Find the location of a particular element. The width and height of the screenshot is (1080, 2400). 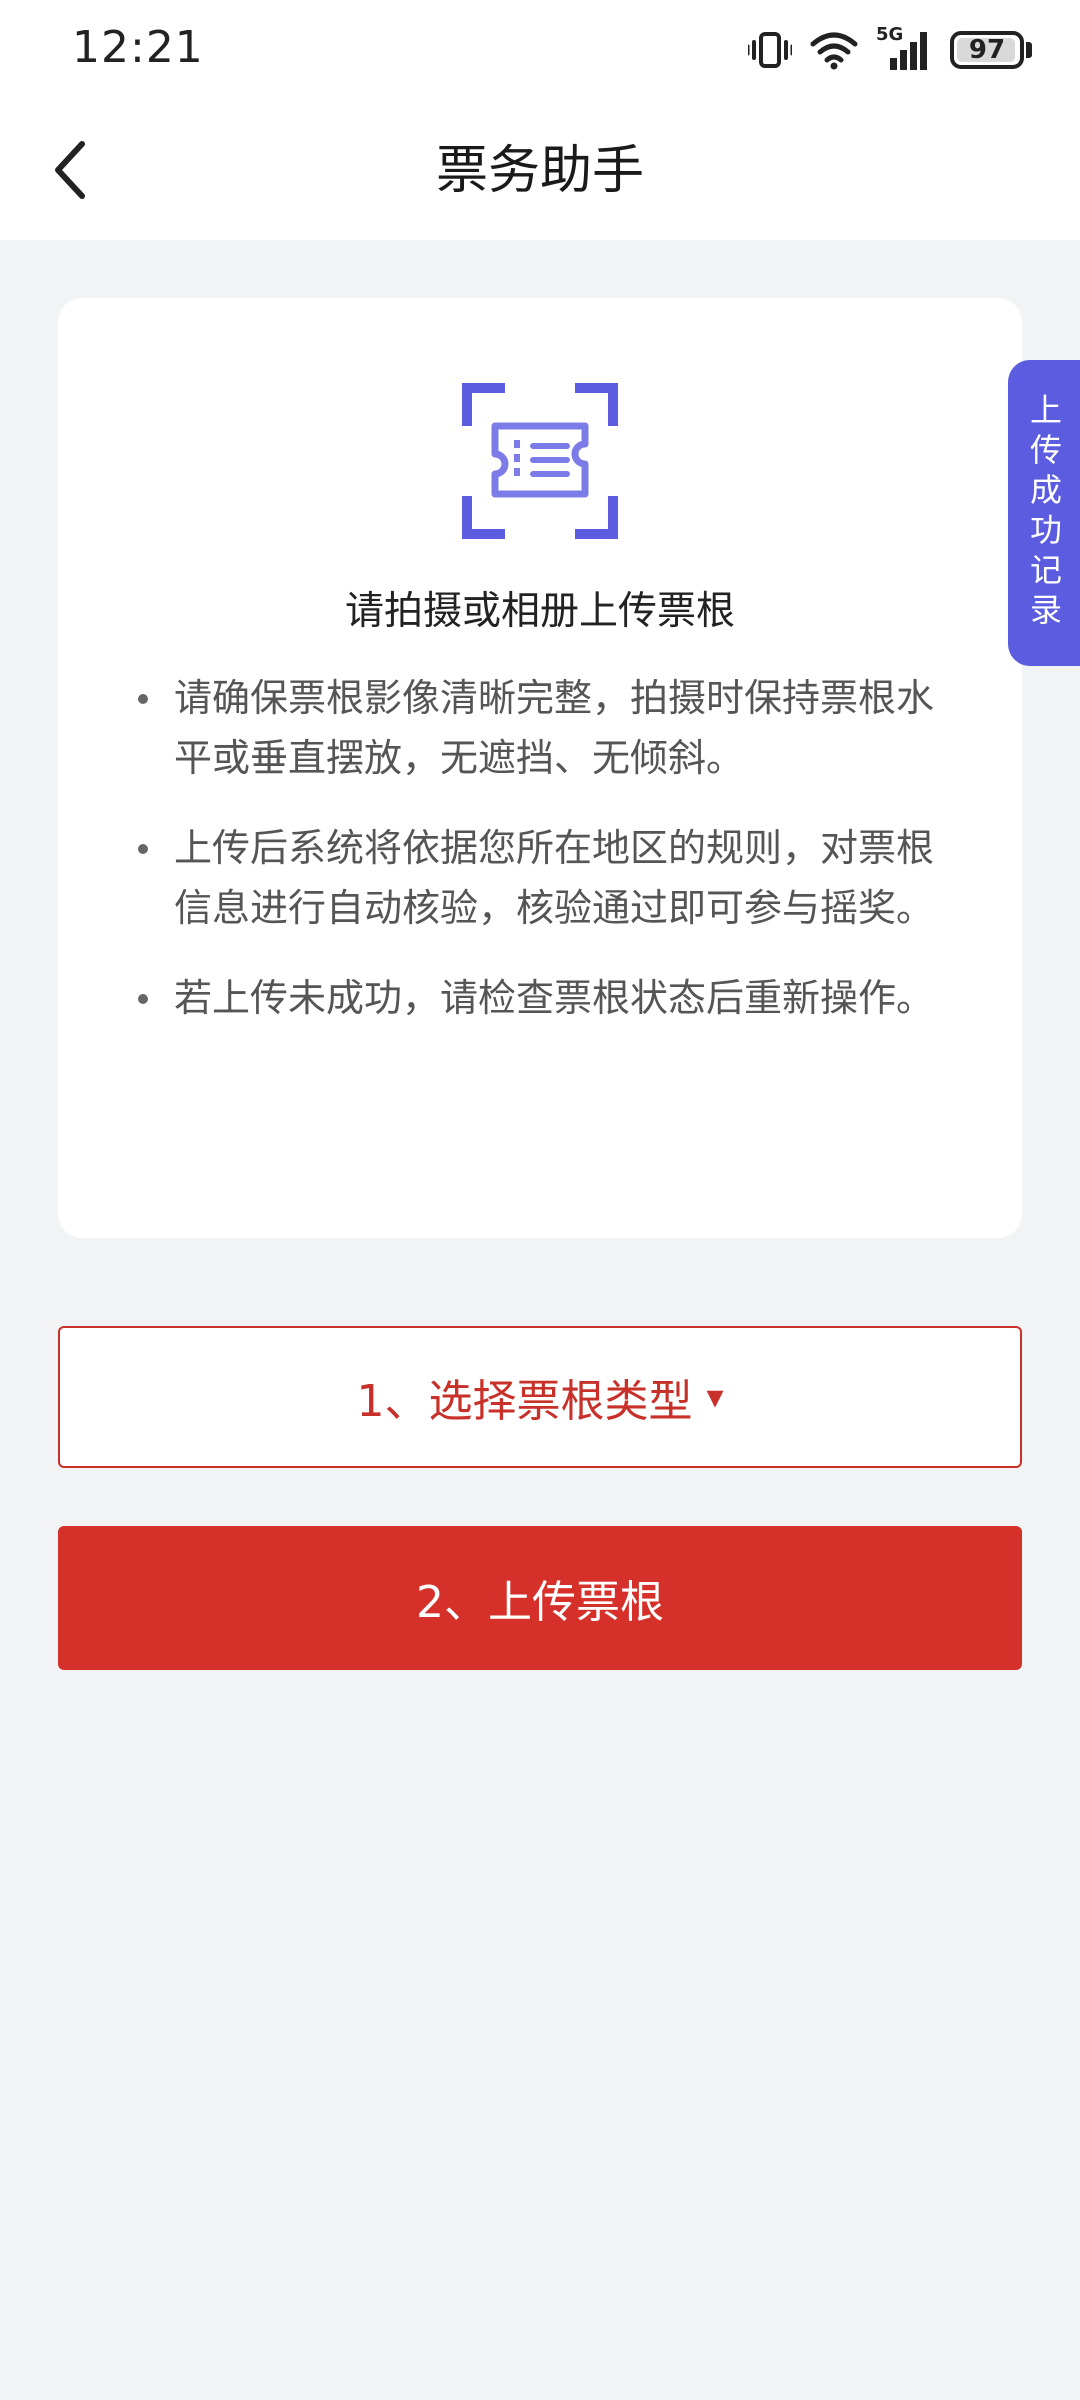

tip-text: 上传后系统将依据您所在地区的规则，对票根信息进行自动核验，核验通过即可参与摇奖。 is located at coordinates (554, 878).